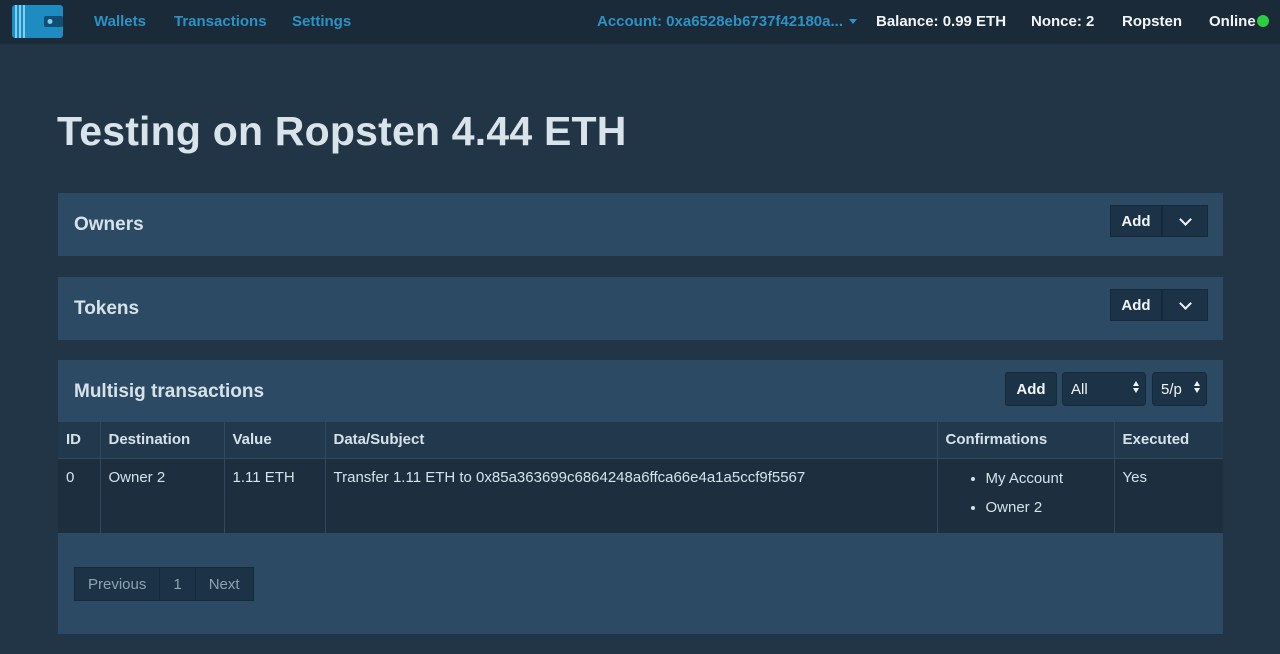  What do you see at coordinates (1026, 493) in the screenshot?
I see `confirmations-list: My Account Owner 2` at bounding box center [1026, 493].